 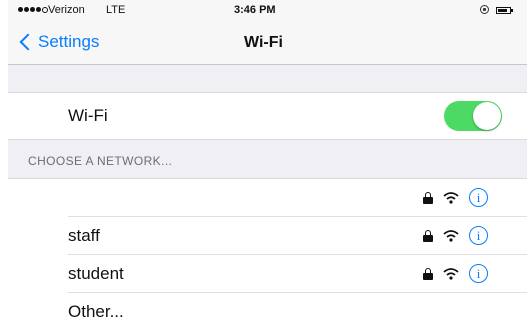 I want to click on back-button: Settings, so click(x=56, y=42).